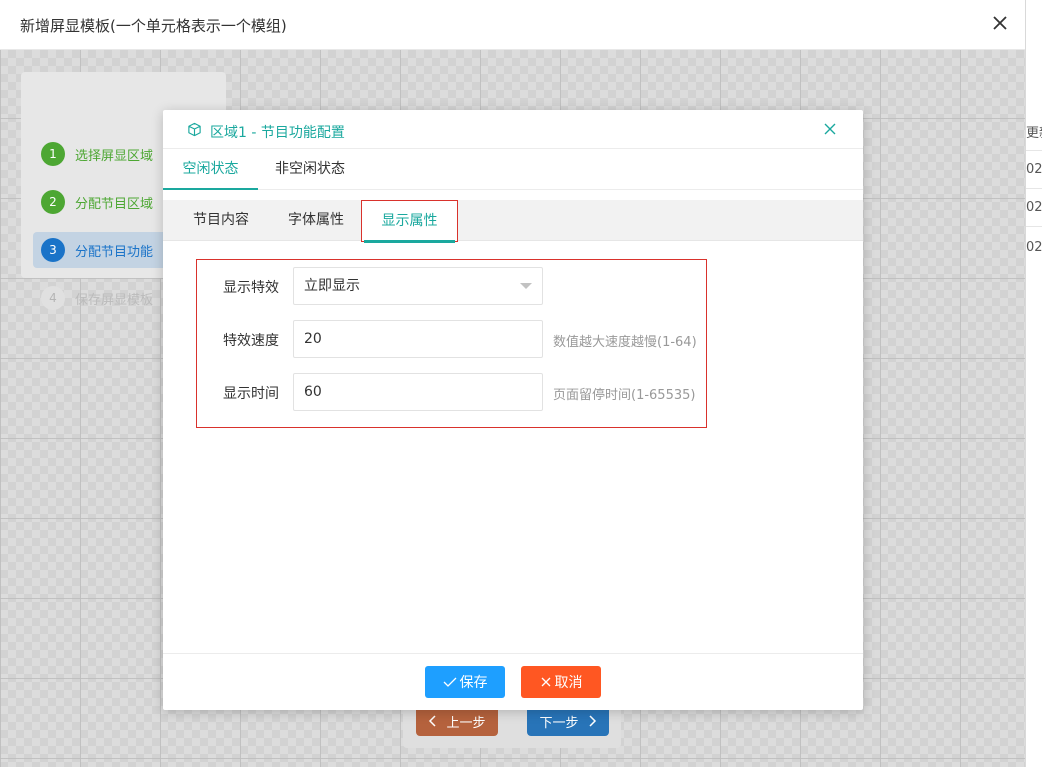 The image size is (1042, 767). I want to click on tab-non-idle: 非空闲状态, so click(310, 169).